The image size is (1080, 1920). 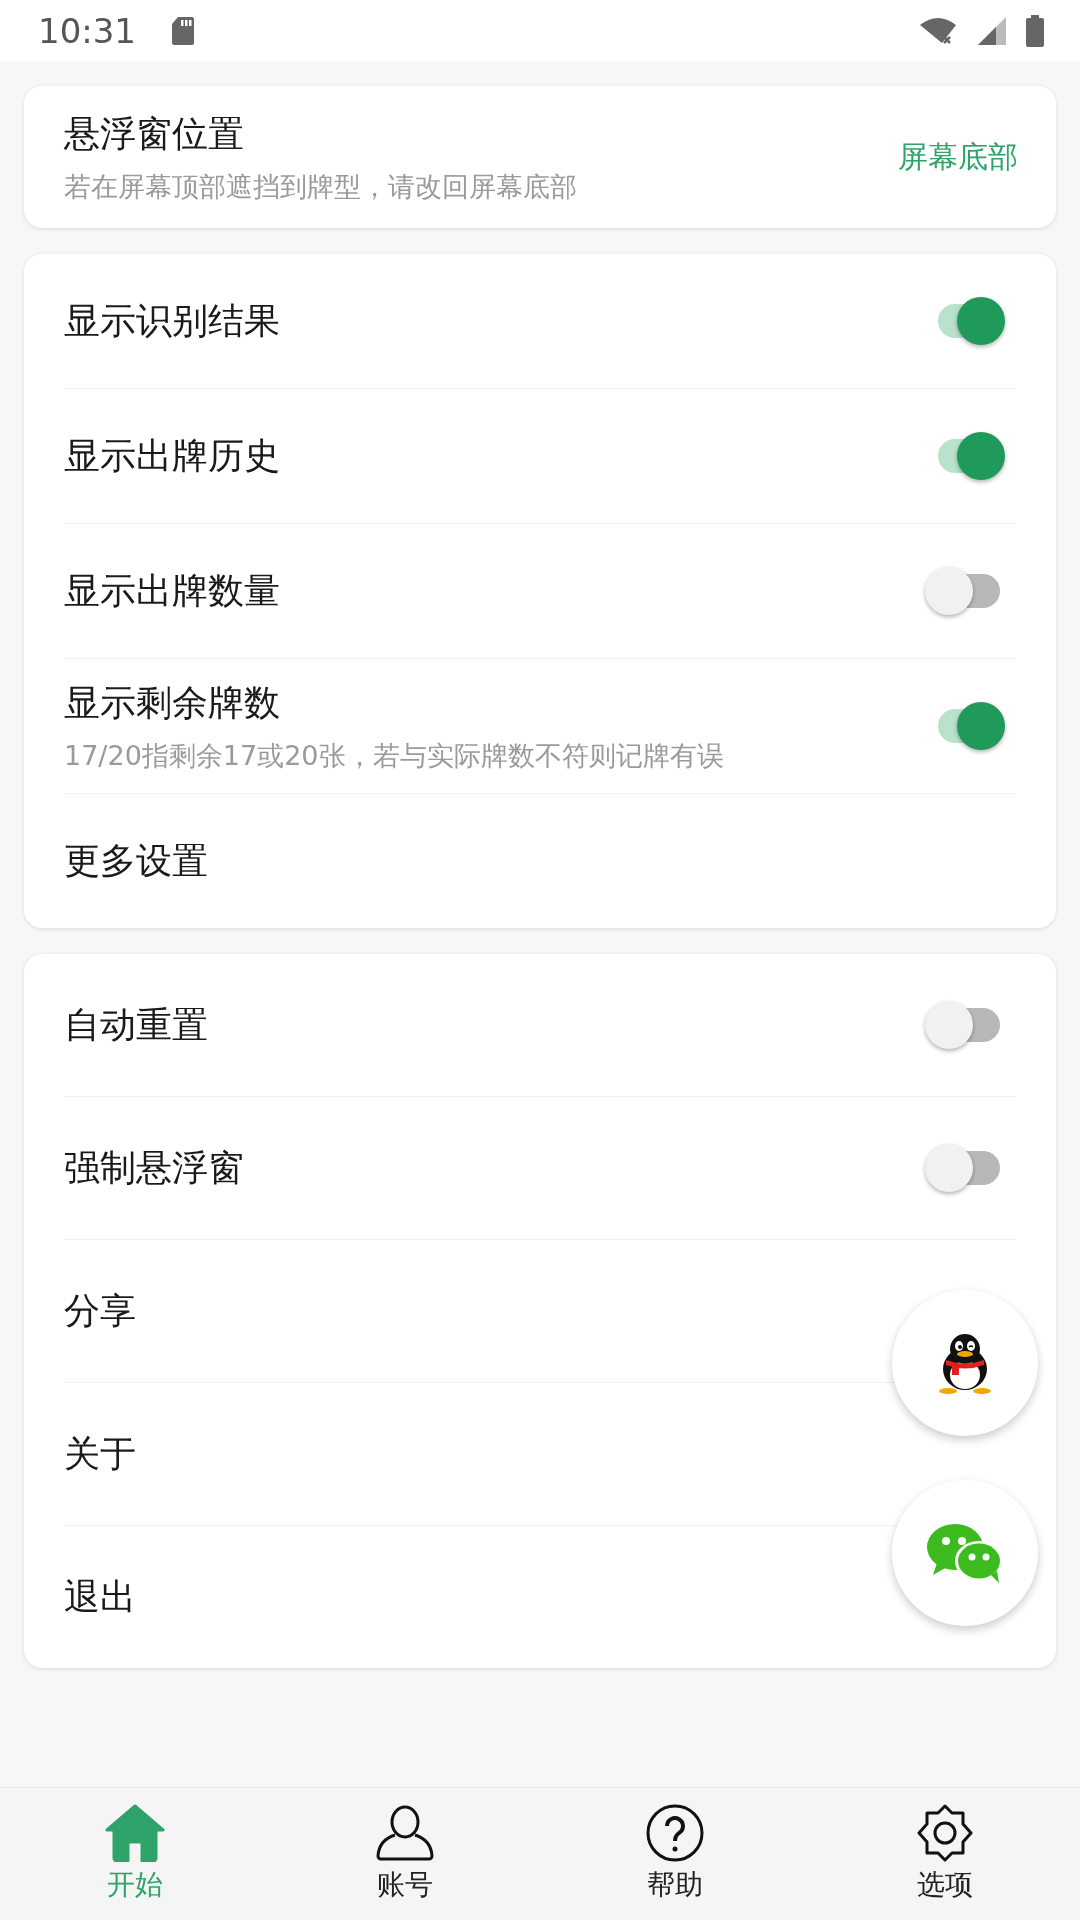 I want to click on help-icon, so click(x=675, y=1833).